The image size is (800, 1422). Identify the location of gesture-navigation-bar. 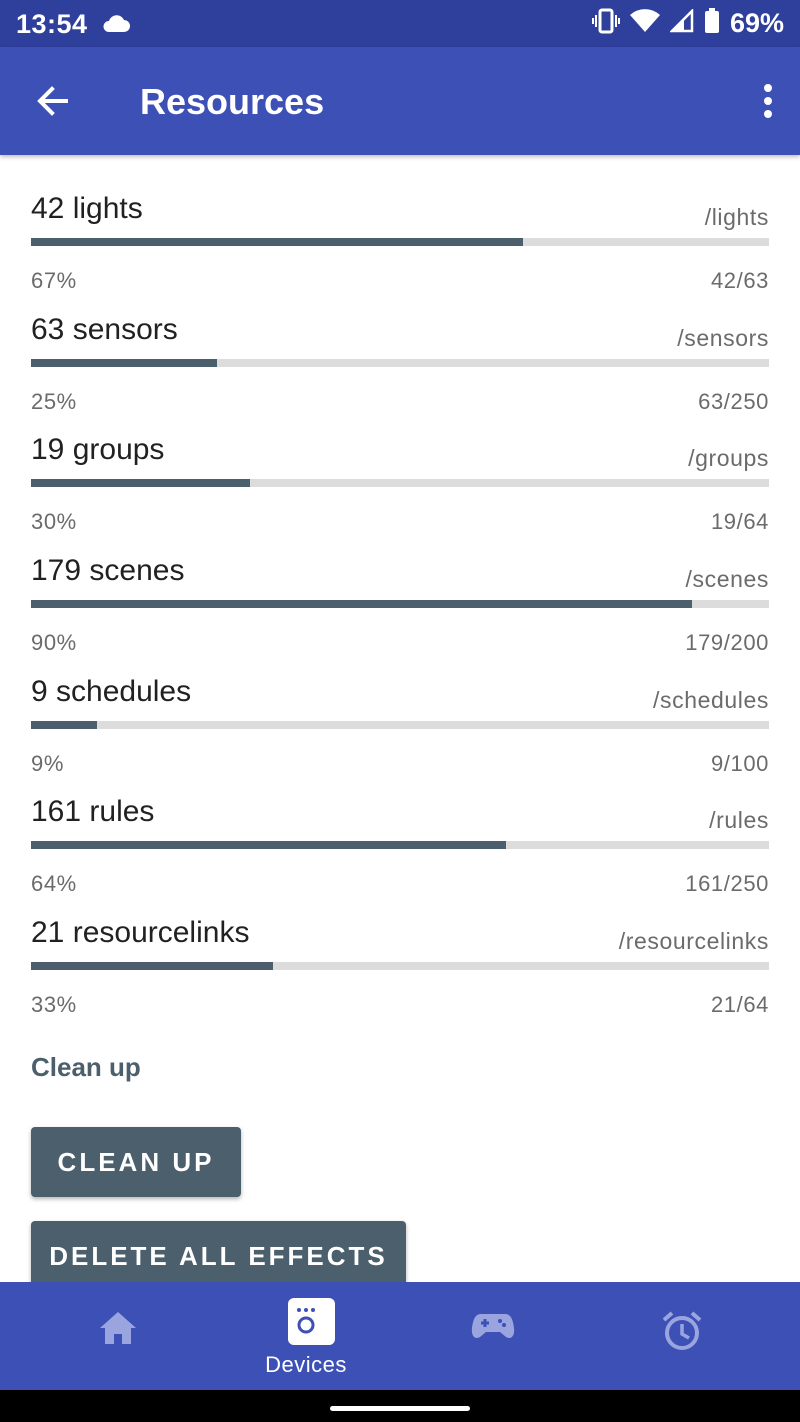
(400, 1406).